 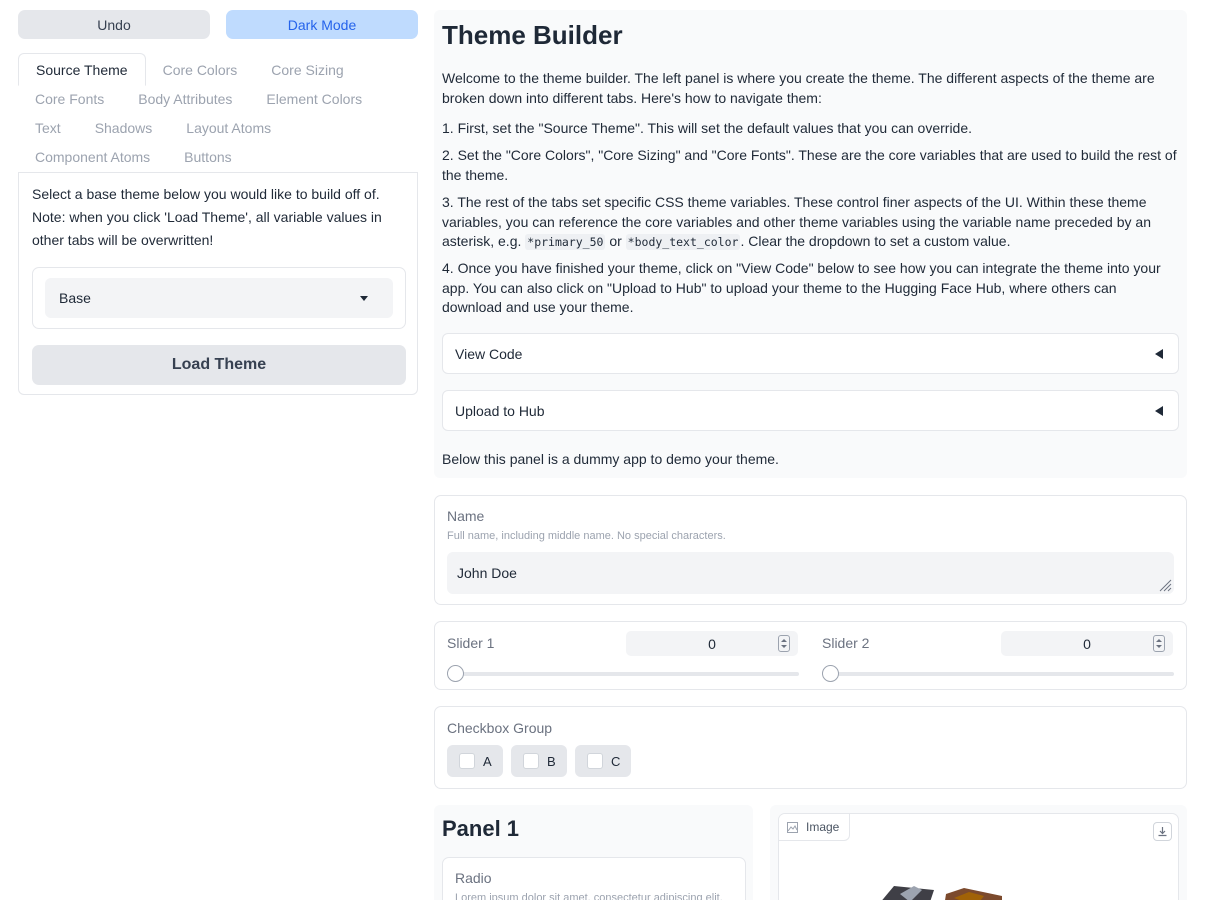 I want to click on dark-mode-button: Dark Mode, so click(x=322, y=24).